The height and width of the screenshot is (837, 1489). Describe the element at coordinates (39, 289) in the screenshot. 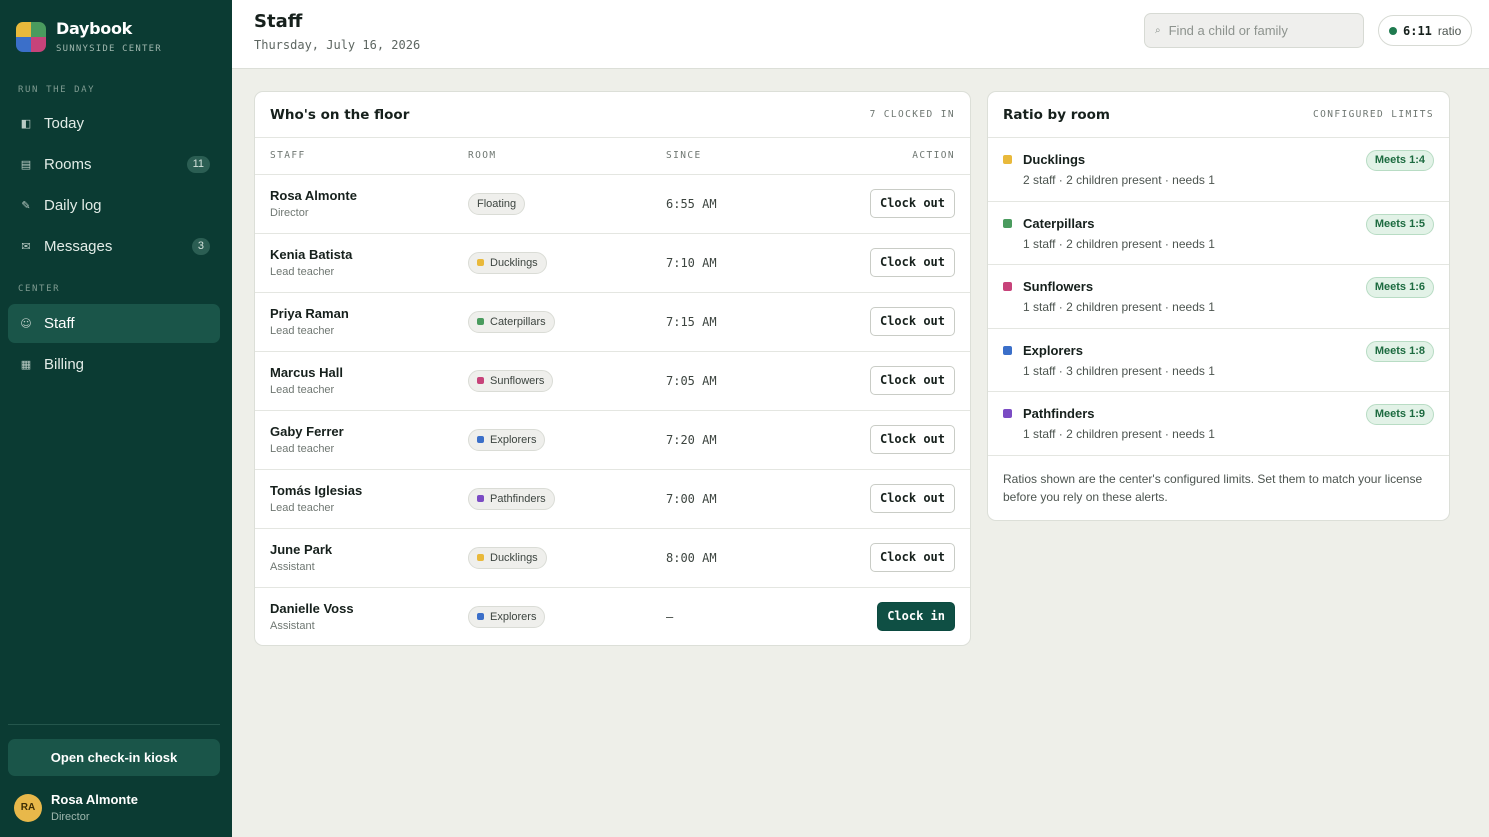

I see `nav-section-center: CENTER` at that location.